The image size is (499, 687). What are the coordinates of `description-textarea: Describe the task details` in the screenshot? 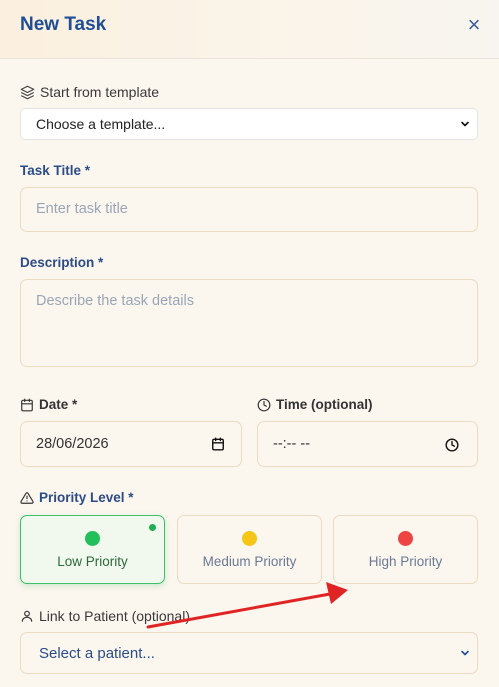 It's located at (249, 323).